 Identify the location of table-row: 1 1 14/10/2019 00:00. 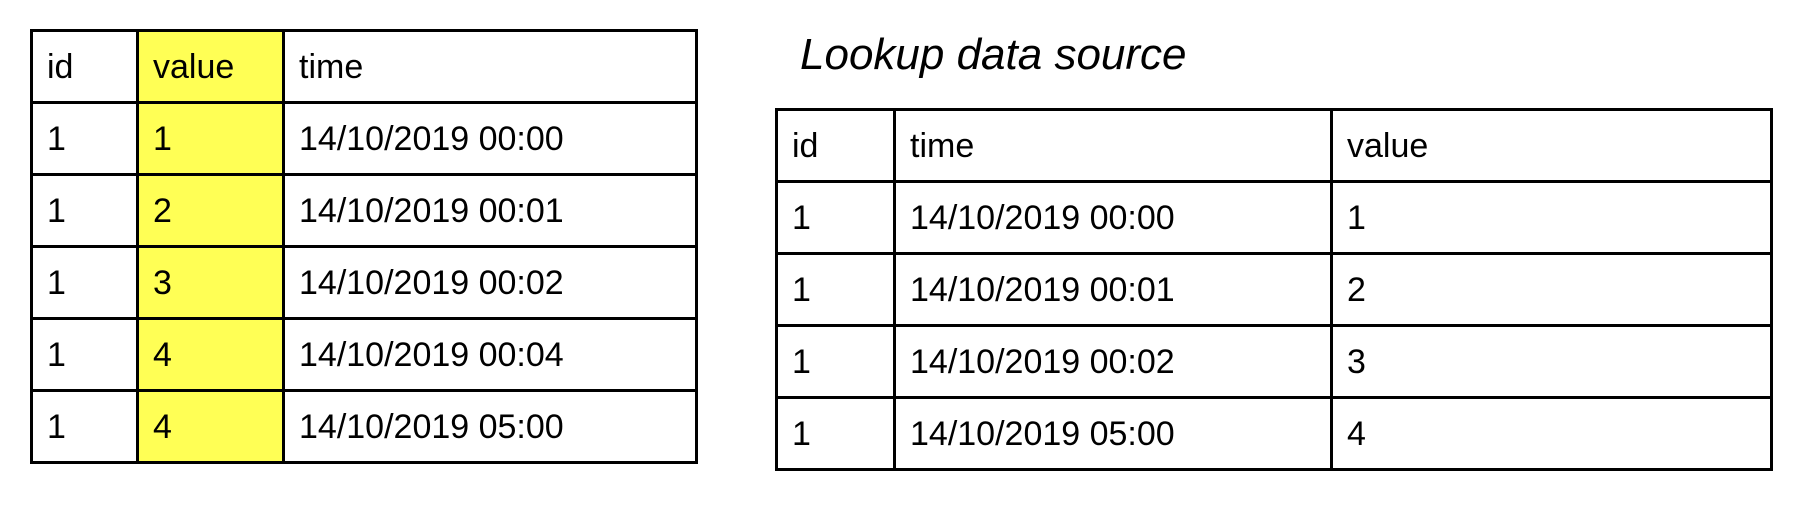
(364, 138).